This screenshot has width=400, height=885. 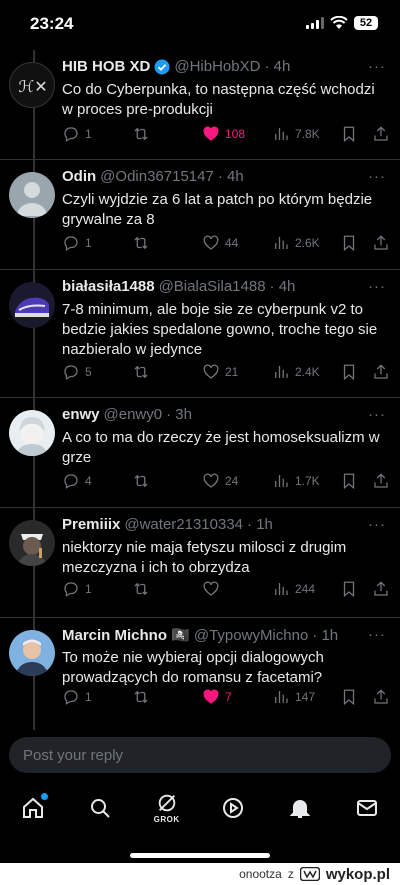 What do you see at coordinates (293, 697) in the screenshot?
I see `views-button: 147` at bounding box center [293, 697].